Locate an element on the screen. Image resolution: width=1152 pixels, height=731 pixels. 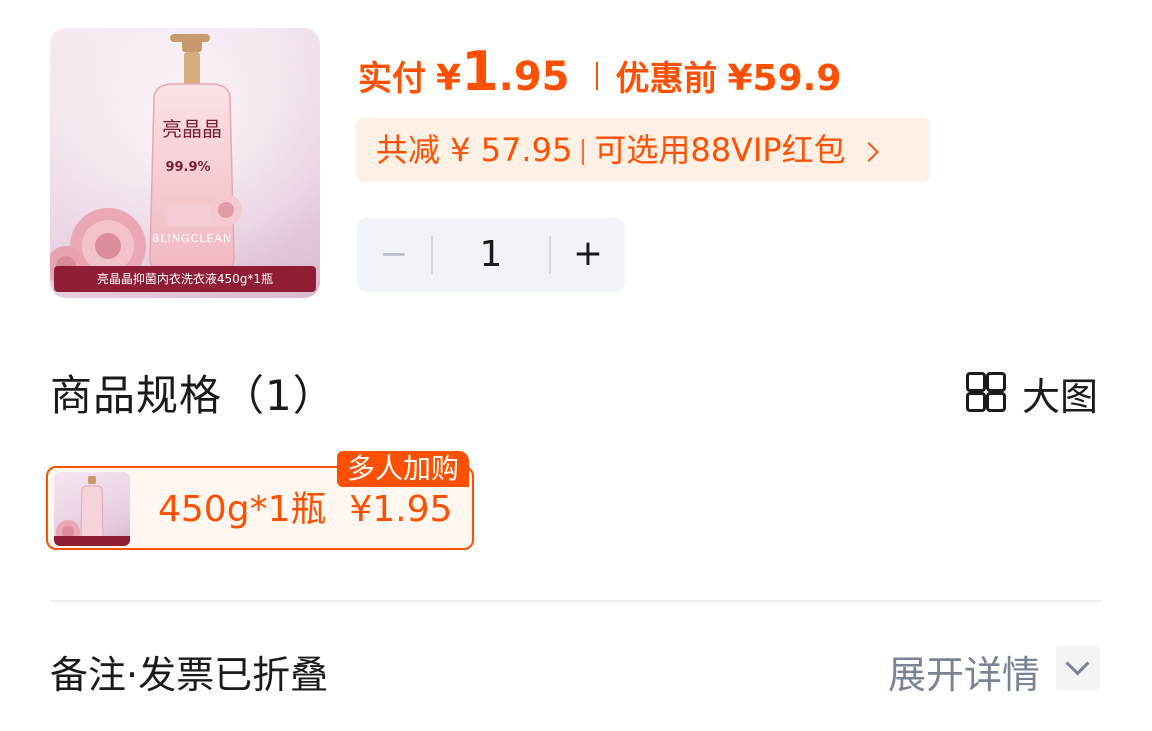
product-image: 亮晶晶 99.9% BLINGCLEAN 亮晶晶抑菌内衣洗衣液450g*1瓶 is located at coordinates (185, 163).